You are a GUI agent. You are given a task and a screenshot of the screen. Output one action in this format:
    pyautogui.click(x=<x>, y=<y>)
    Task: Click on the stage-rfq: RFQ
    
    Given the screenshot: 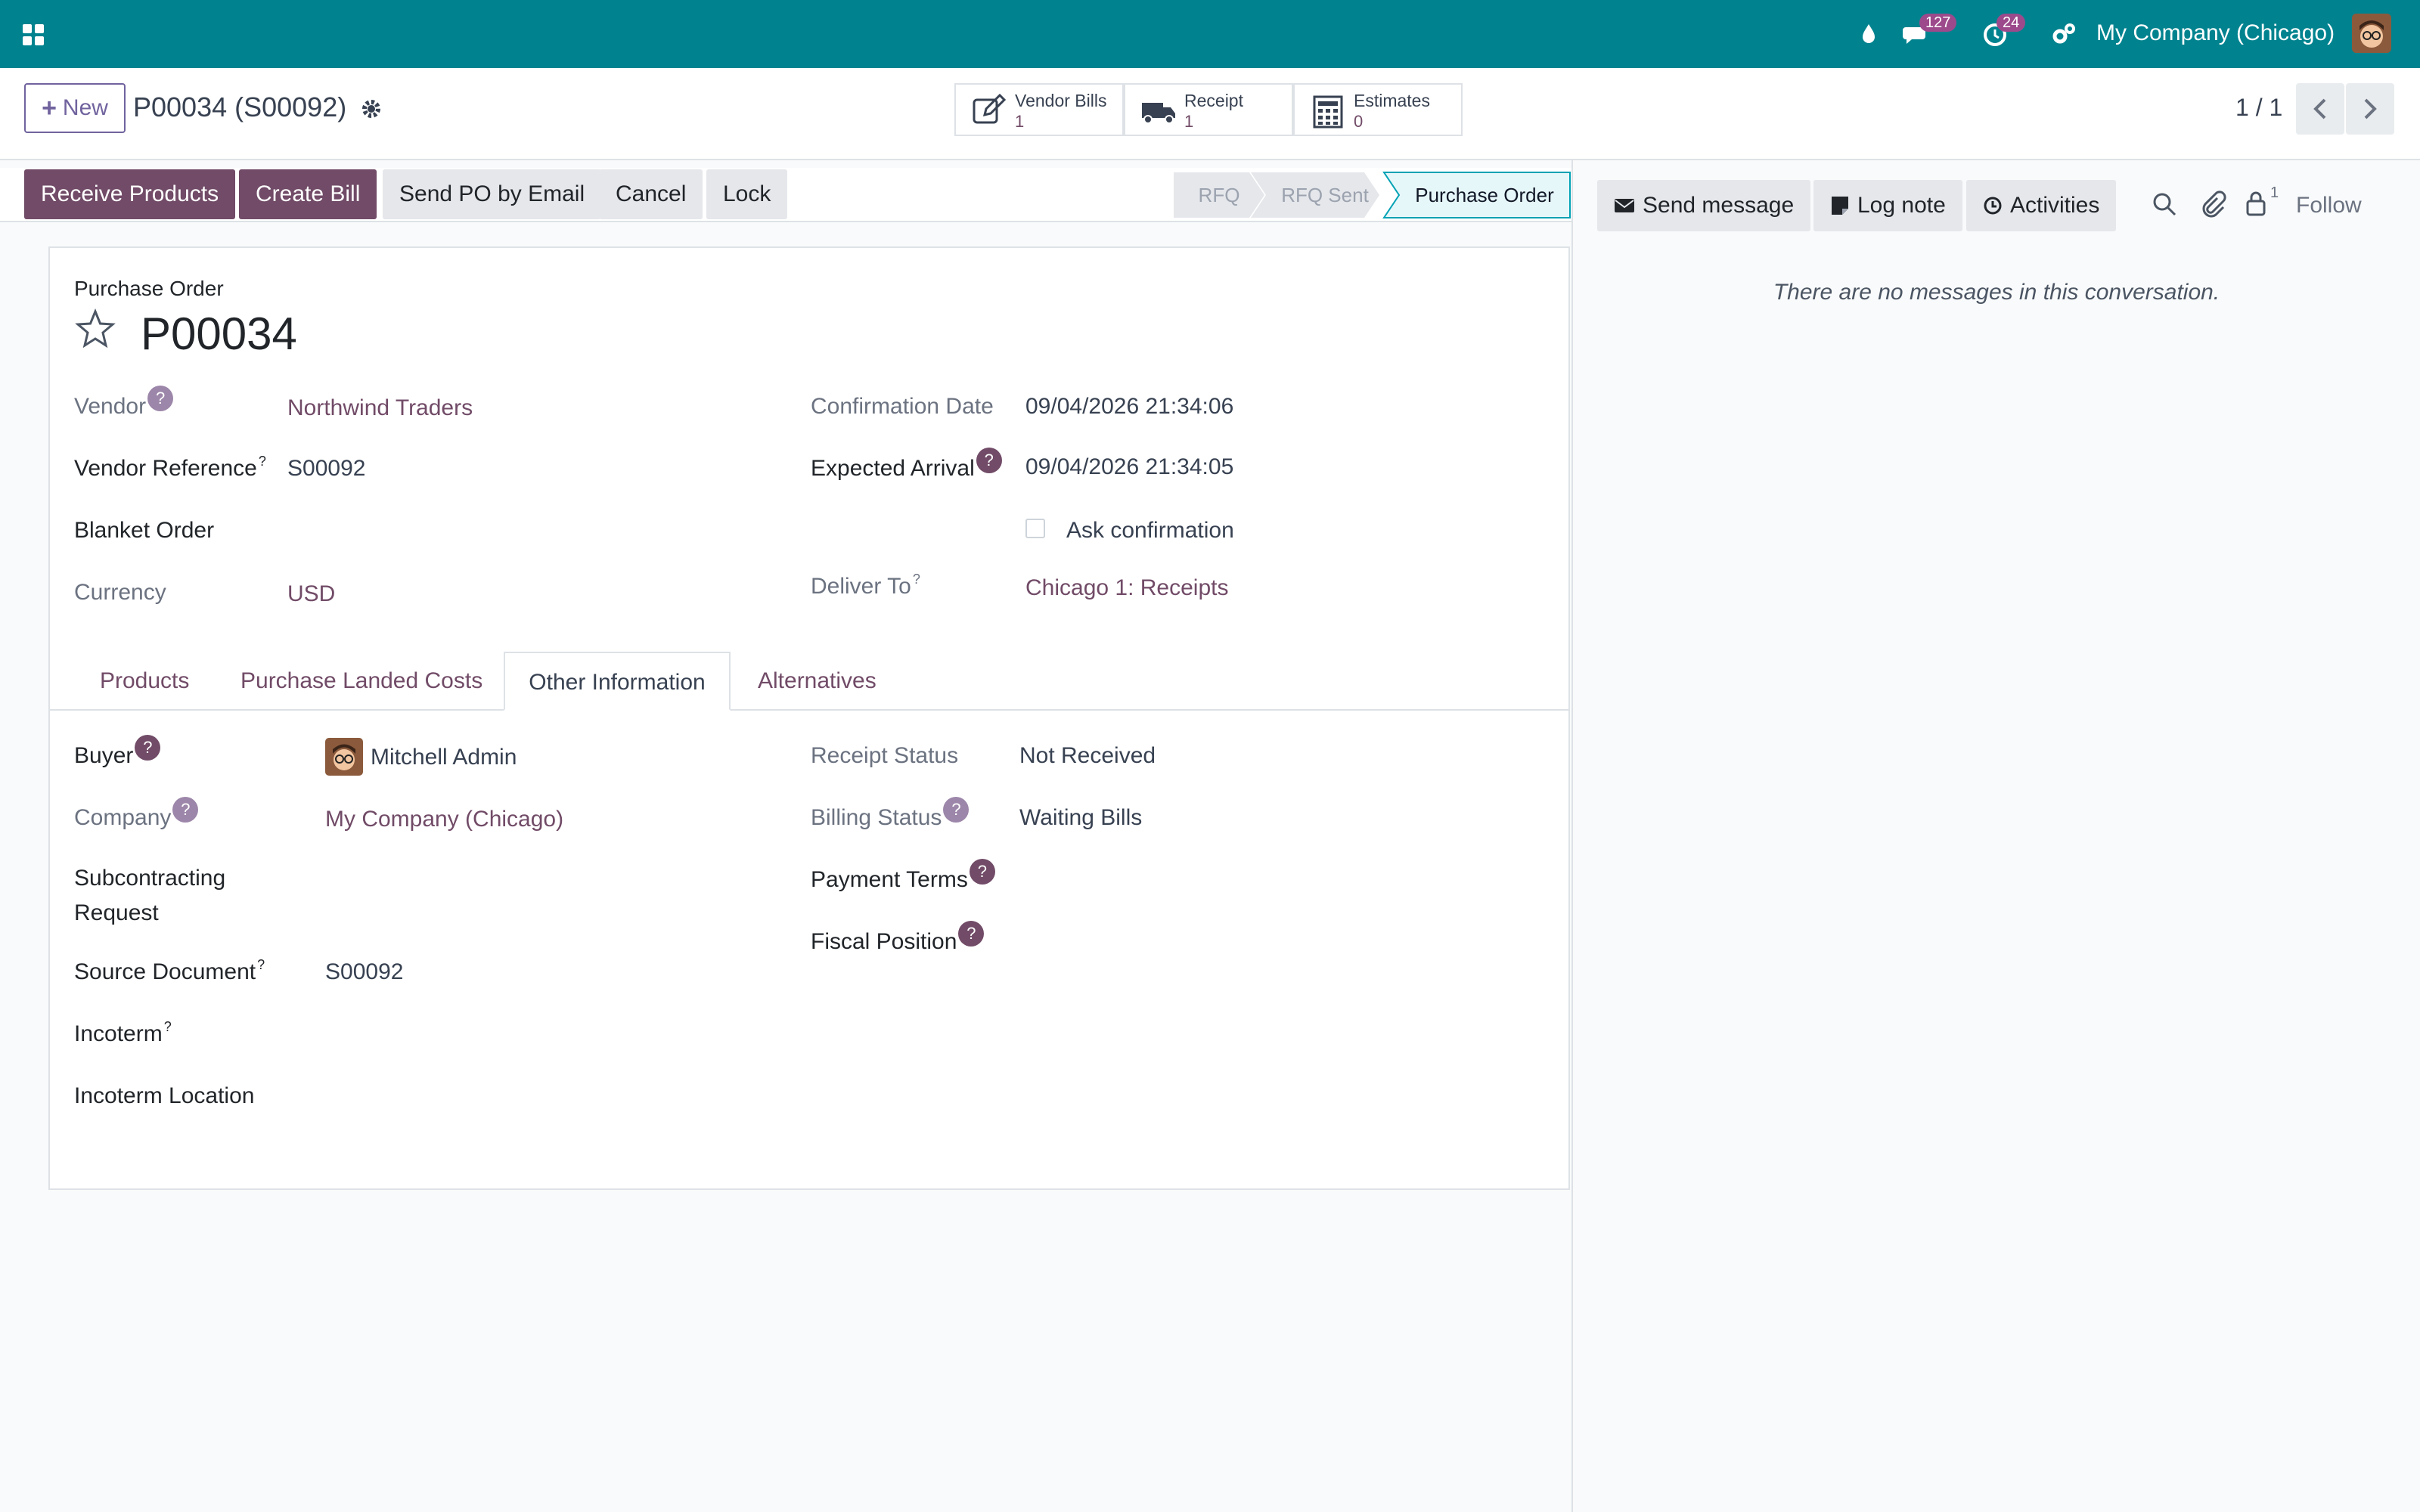 What is the action you would take?
    pyautogui.click(x=1219, y=195)
    